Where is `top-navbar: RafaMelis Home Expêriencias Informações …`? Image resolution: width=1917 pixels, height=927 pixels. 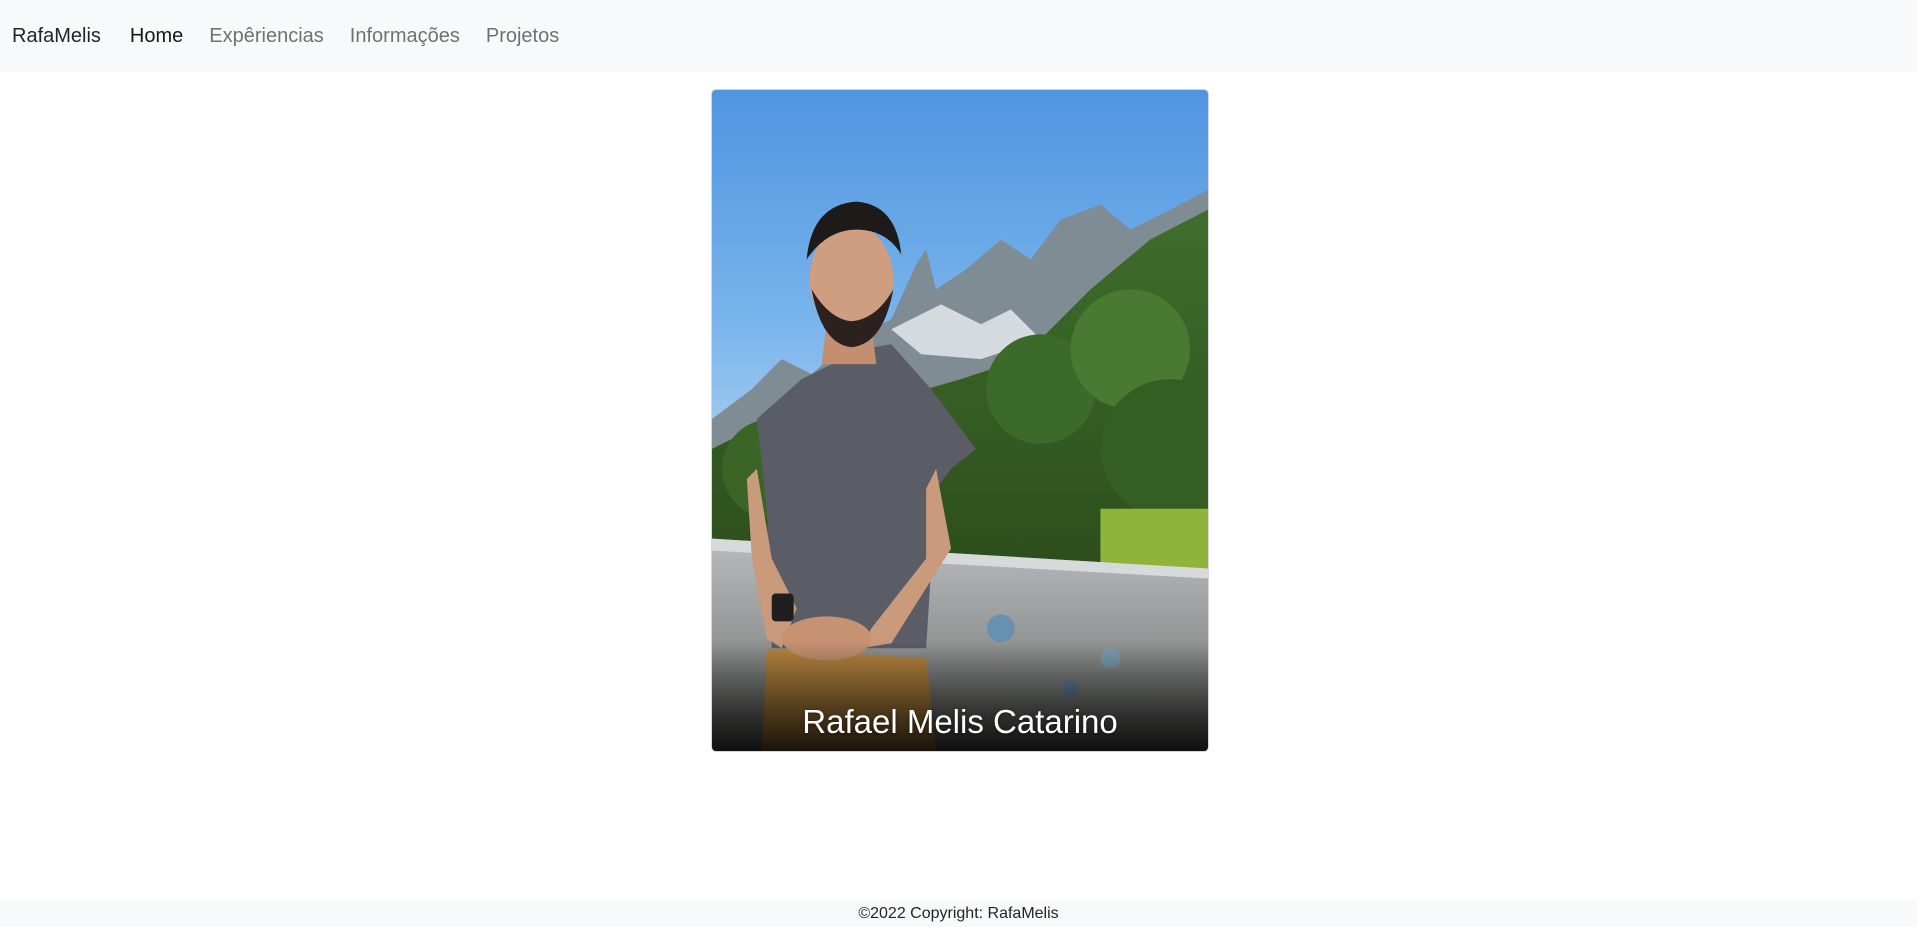
top-navbar: RafaMelis Home Expêriencias Informações … is located at coordinates (958, 36).